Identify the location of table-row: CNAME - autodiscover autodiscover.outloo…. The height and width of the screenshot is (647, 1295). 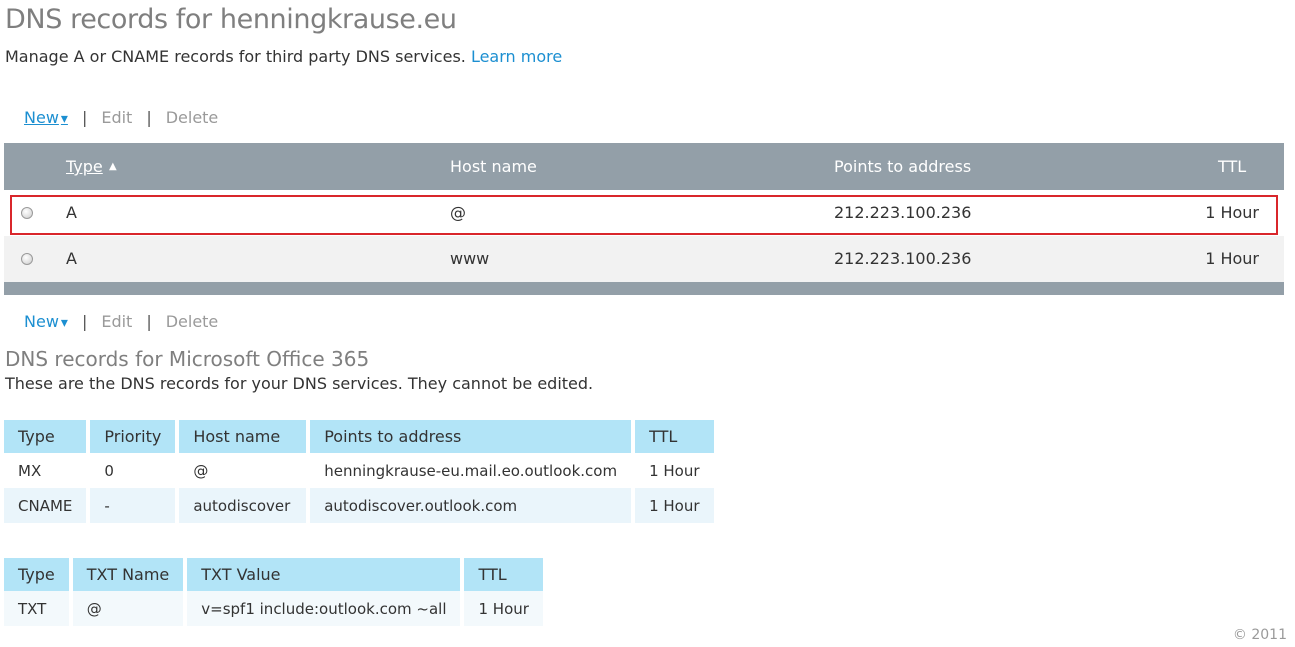
(359, 505).